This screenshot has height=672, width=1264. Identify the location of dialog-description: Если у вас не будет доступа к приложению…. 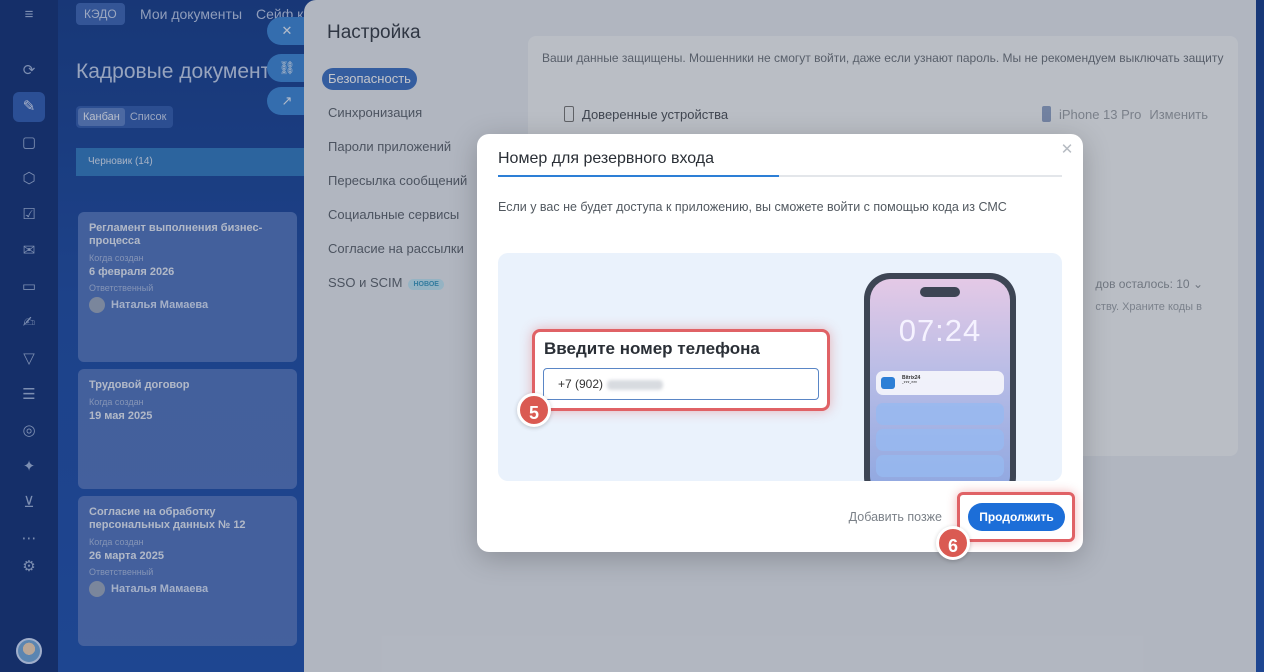
(752, 207).